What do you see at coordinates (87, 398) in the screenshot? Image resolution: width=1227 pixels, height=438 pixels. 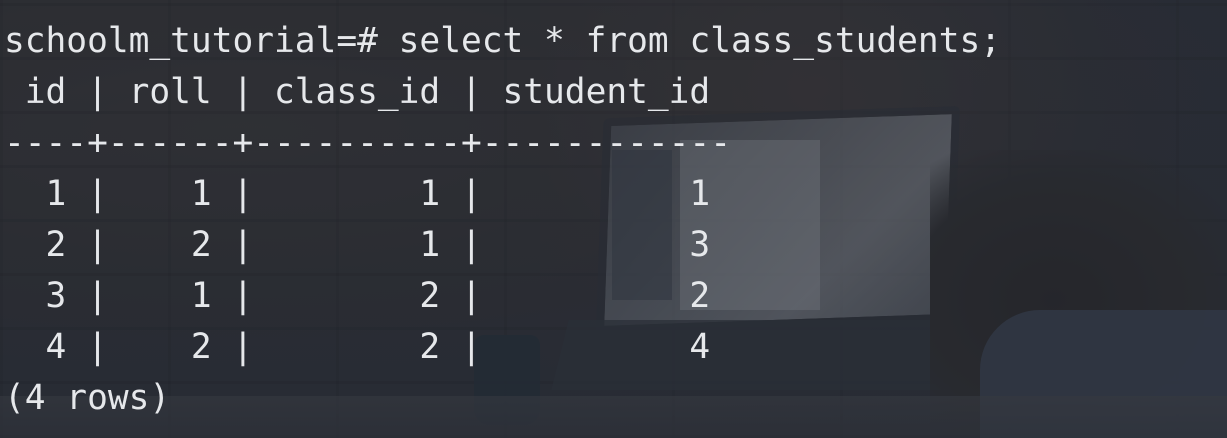 I see `row-count: (4 rows)` at bounding box center [87, 398].